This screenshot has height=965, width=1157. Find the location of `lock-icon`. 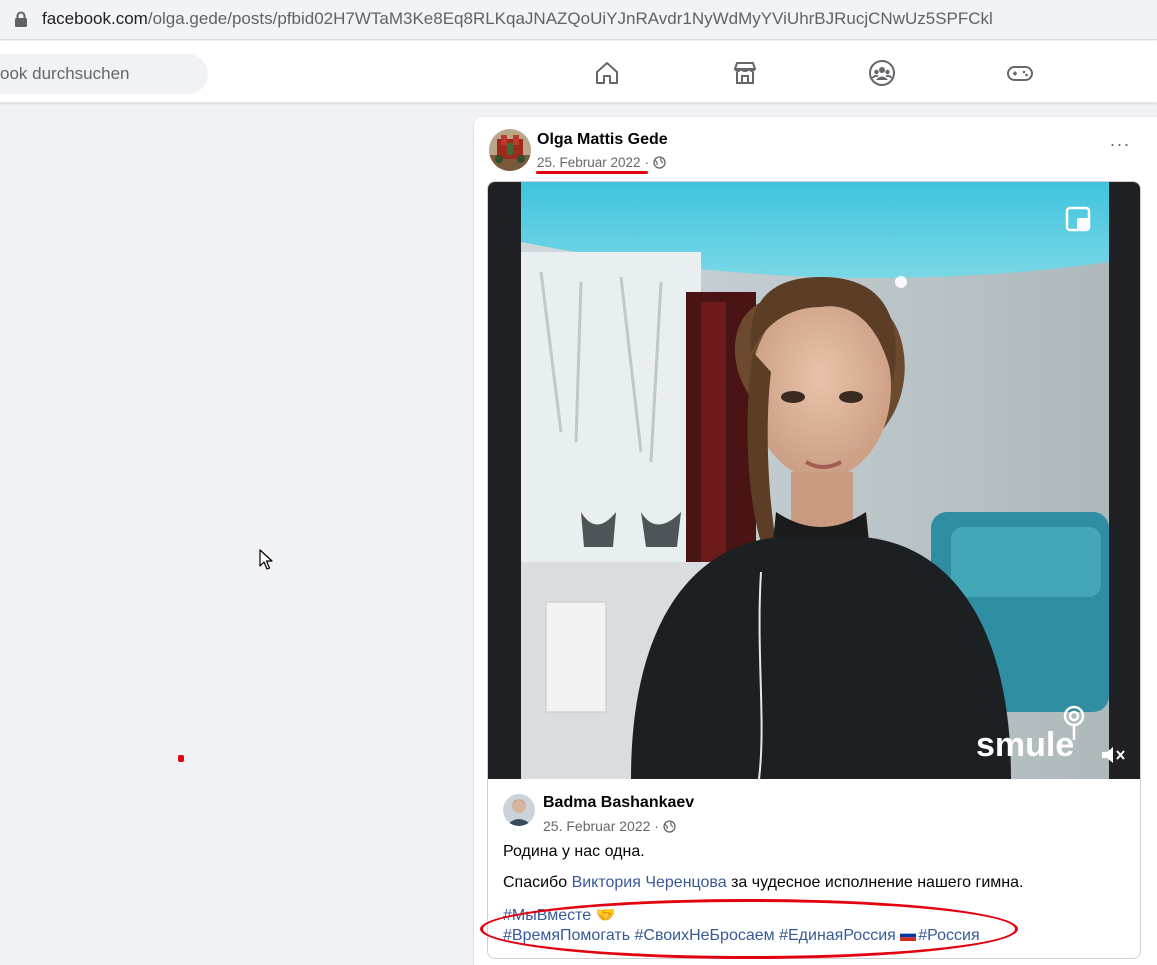

lock-icon is located at coordinates (21, 19).